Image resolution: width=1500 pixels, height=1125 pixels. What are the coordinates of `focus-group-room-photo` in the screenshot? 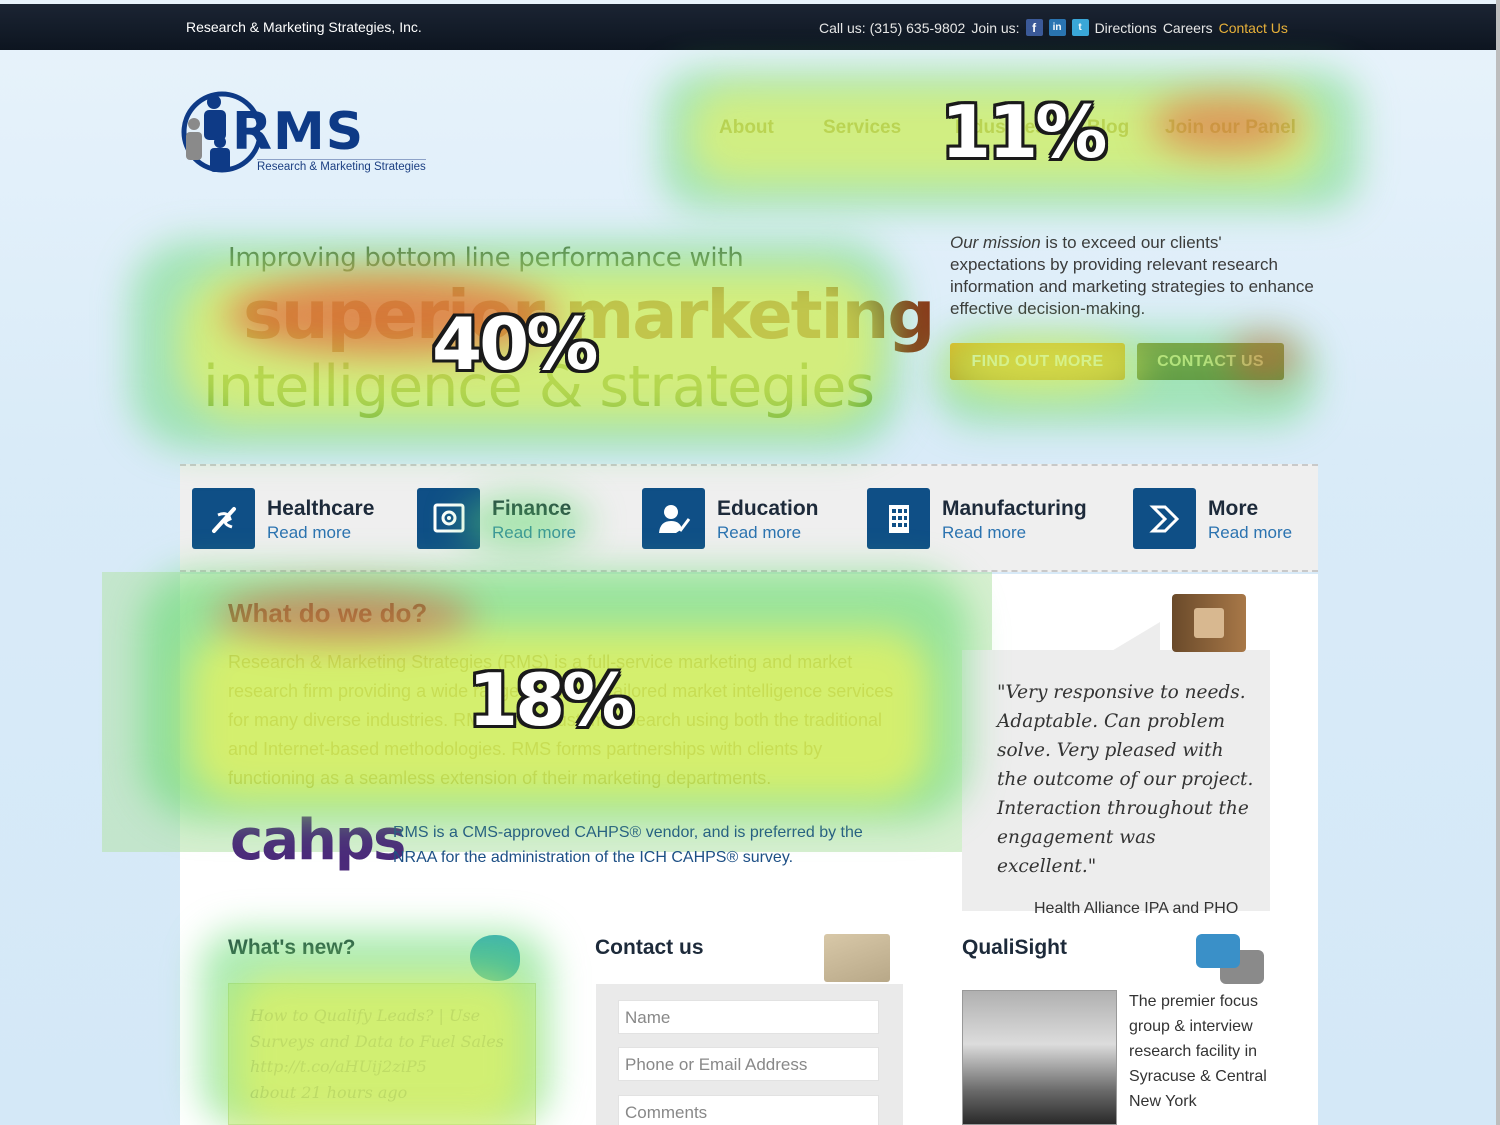 It's located at (1039, 1057).